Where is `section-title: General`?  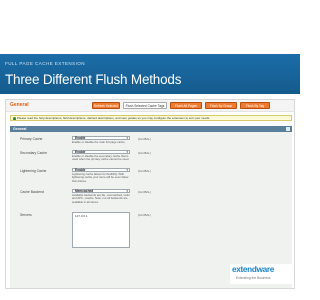 section-title: General is located at coordinates (20, 129).